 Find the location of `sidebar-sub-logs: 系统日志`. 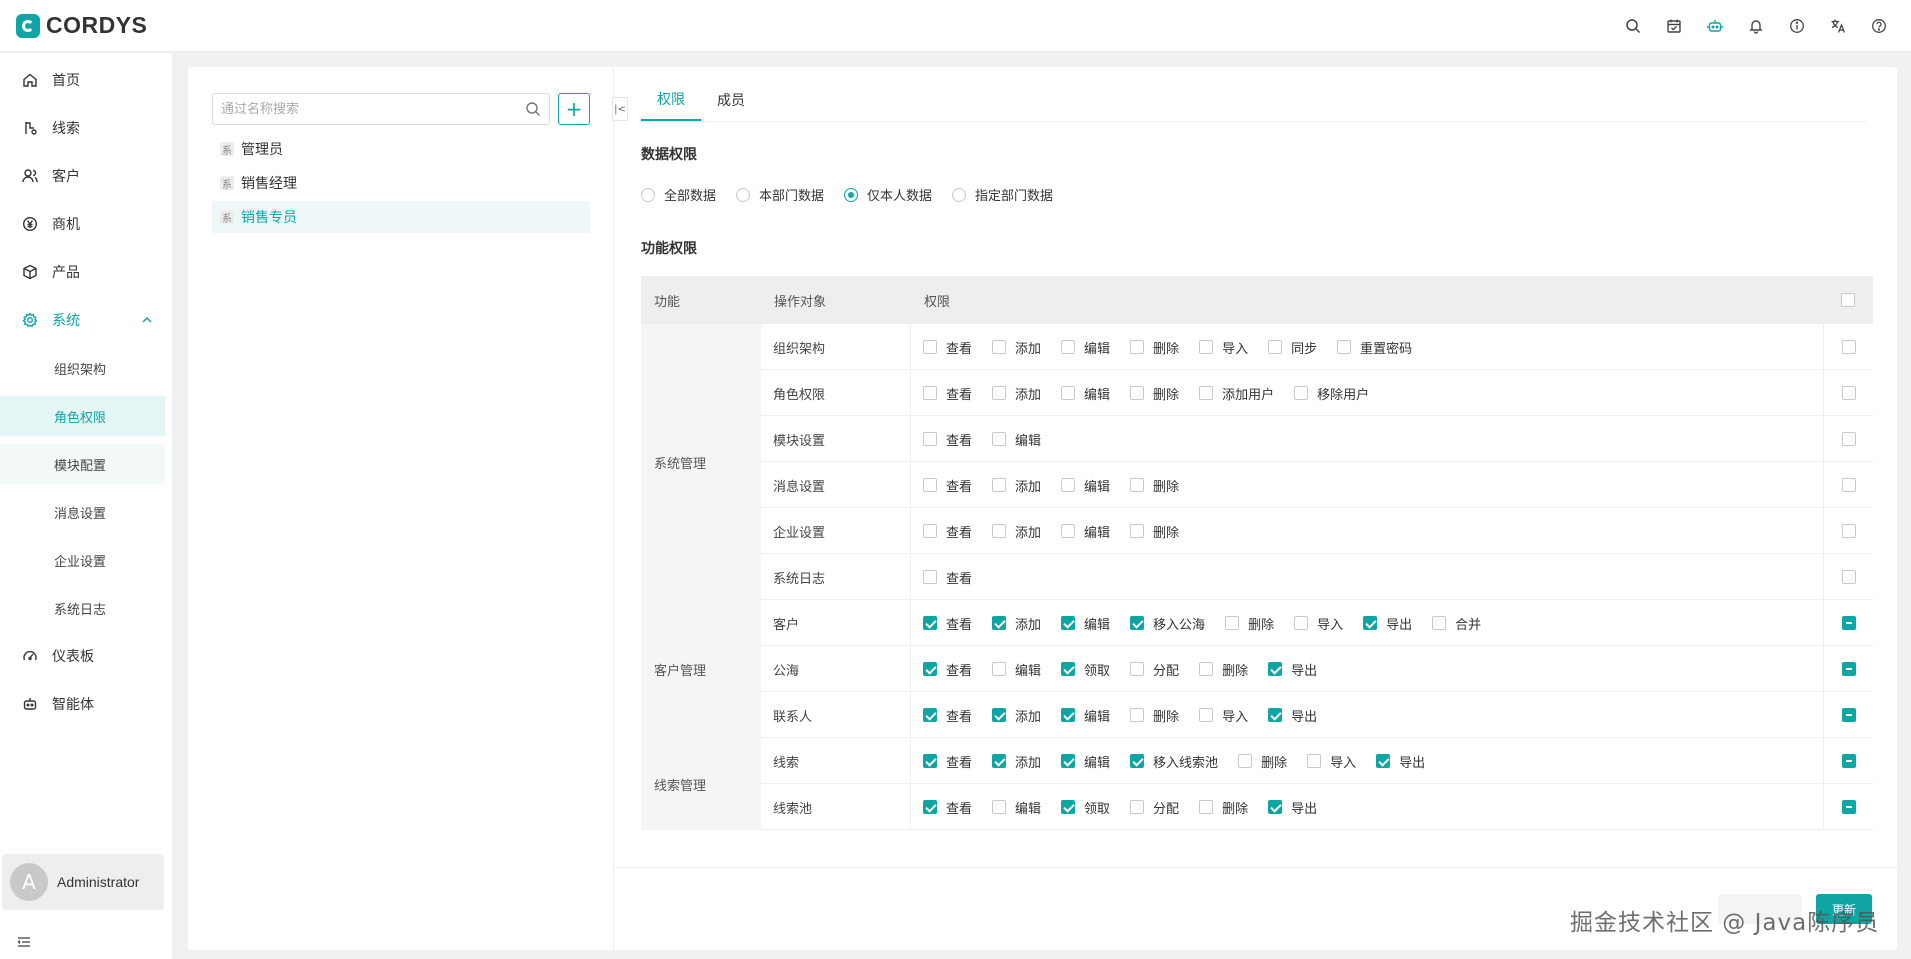

sidebar-sub-logs: 系统日志 is located at coordinates (82, 608).